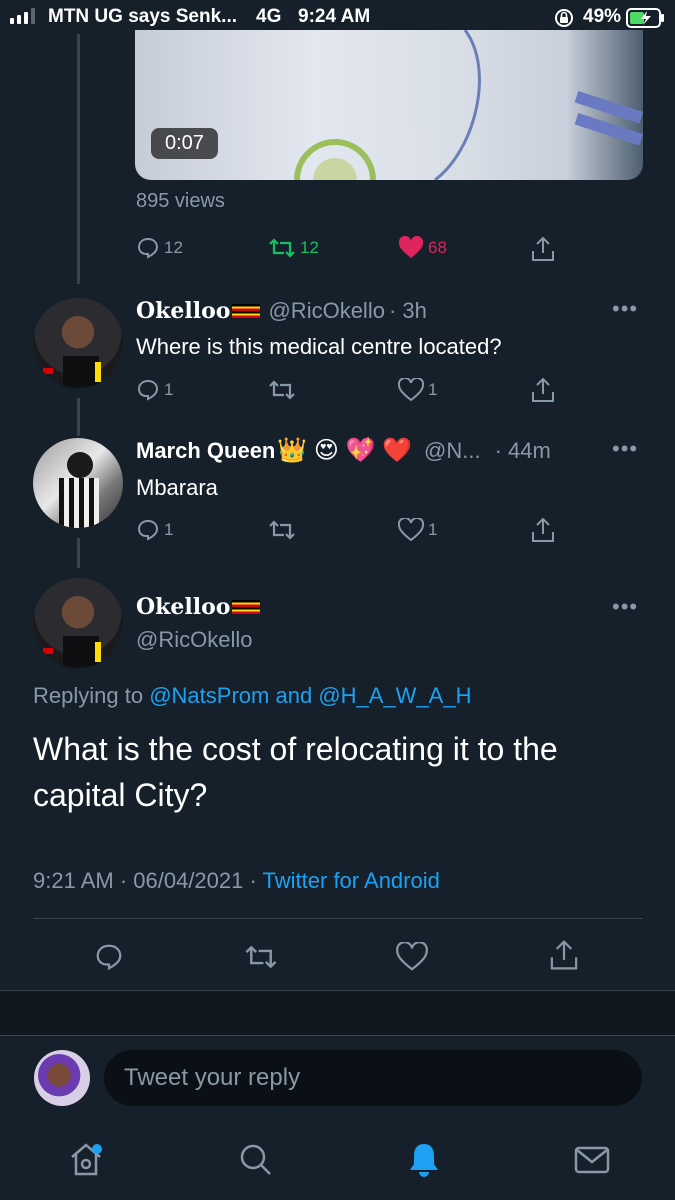 The image size is (675, 1200). Describe the element at coordinates (411, 247) in the screenshot. I see `heart-filled-icon` at that location.